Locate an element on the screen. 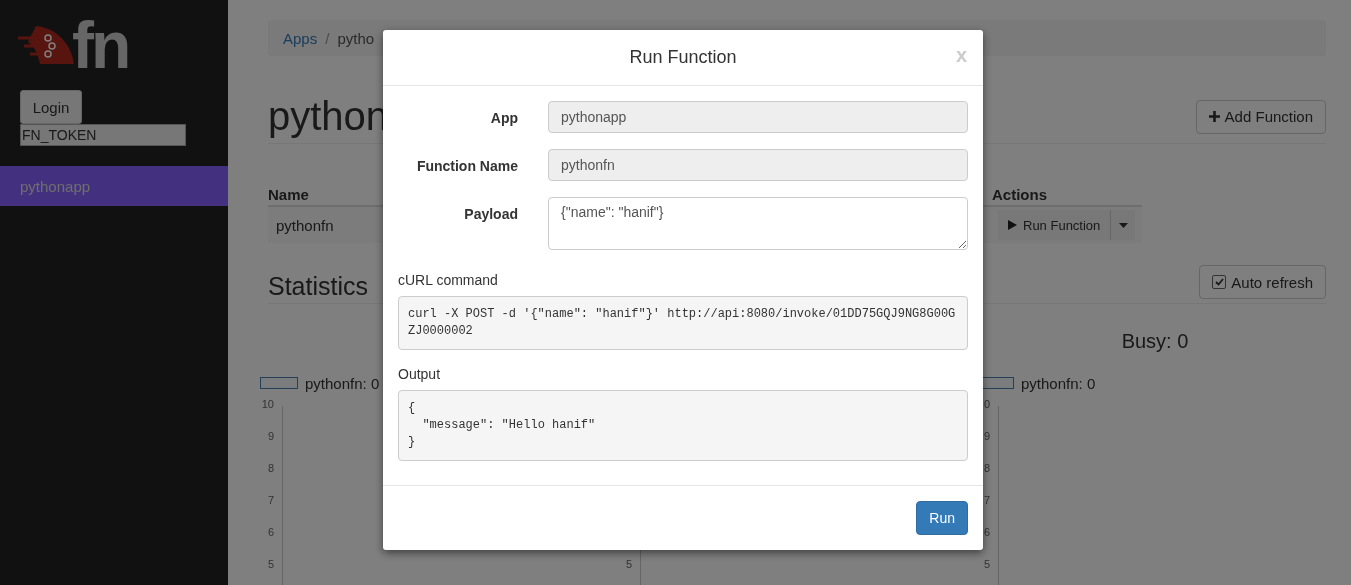  add-function-button: Add Function is located at coordinates (1260, 116).